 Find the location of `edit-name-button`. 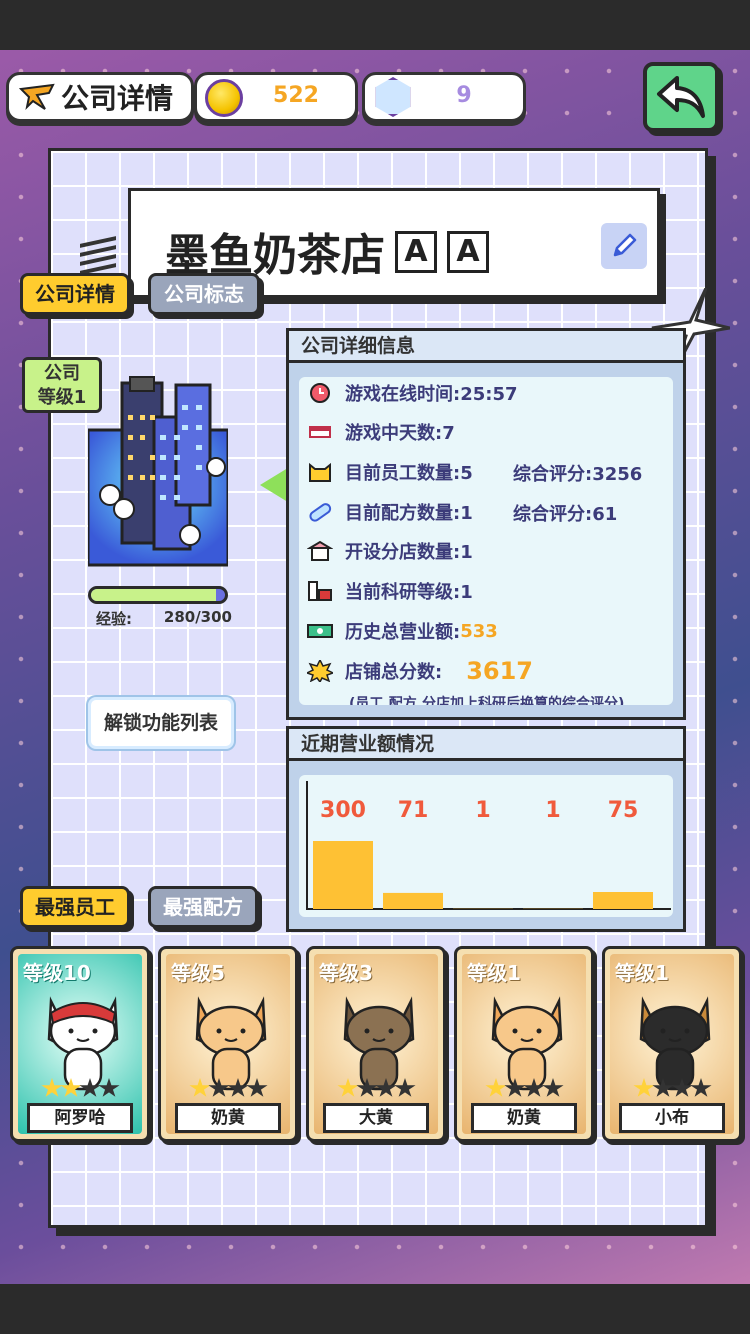

edit-name-button is located at coordinates (624, 246).